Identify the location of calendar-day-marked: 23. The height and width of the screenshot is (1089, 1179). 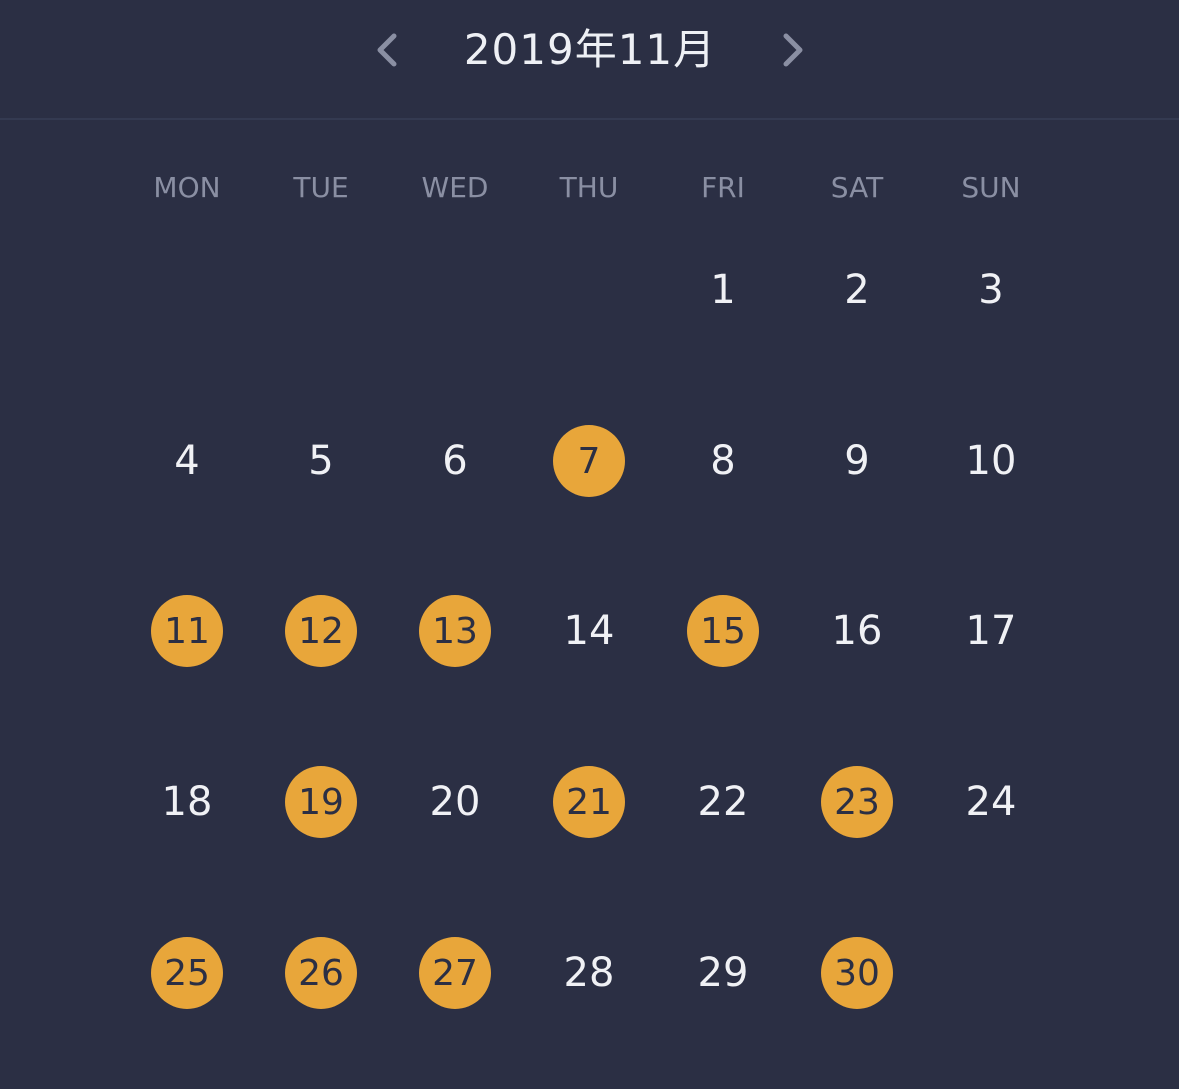
(857, 802).